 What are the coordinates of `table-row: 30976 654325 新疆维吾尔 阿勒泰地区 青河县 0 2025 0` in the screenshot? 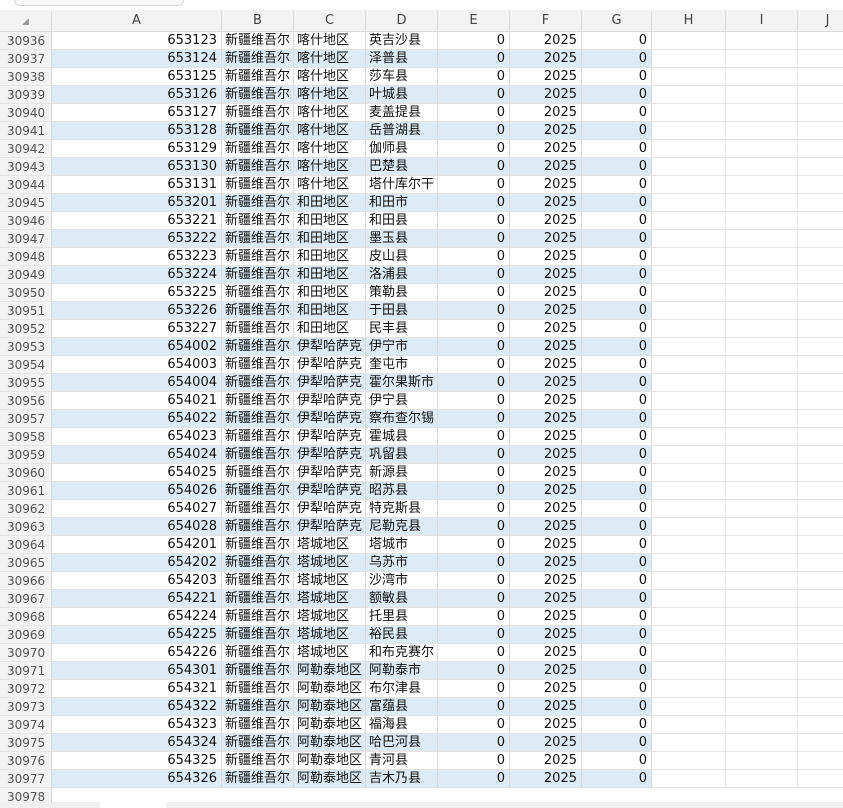 It's located at (421, 761).